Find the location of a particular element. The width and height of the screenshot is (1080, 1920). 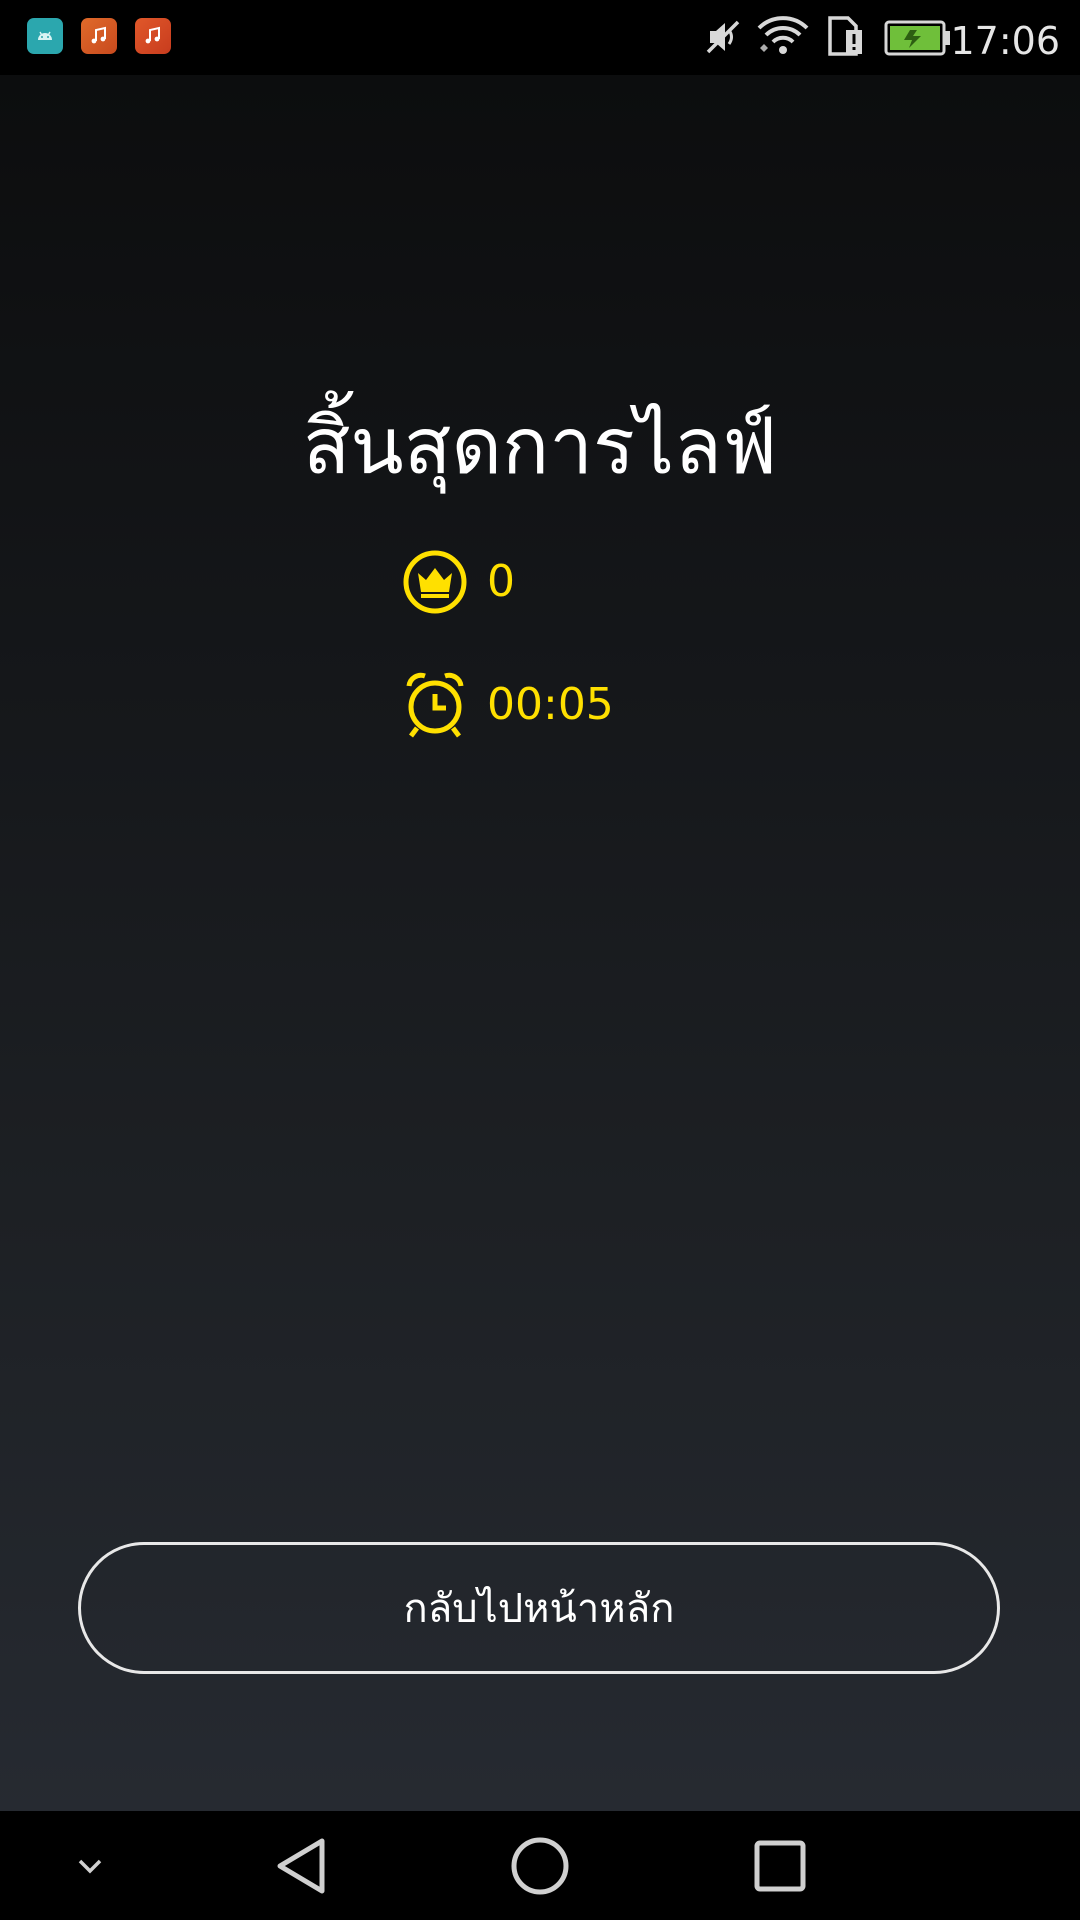

mute-icon is located at coordinates (723, 37).